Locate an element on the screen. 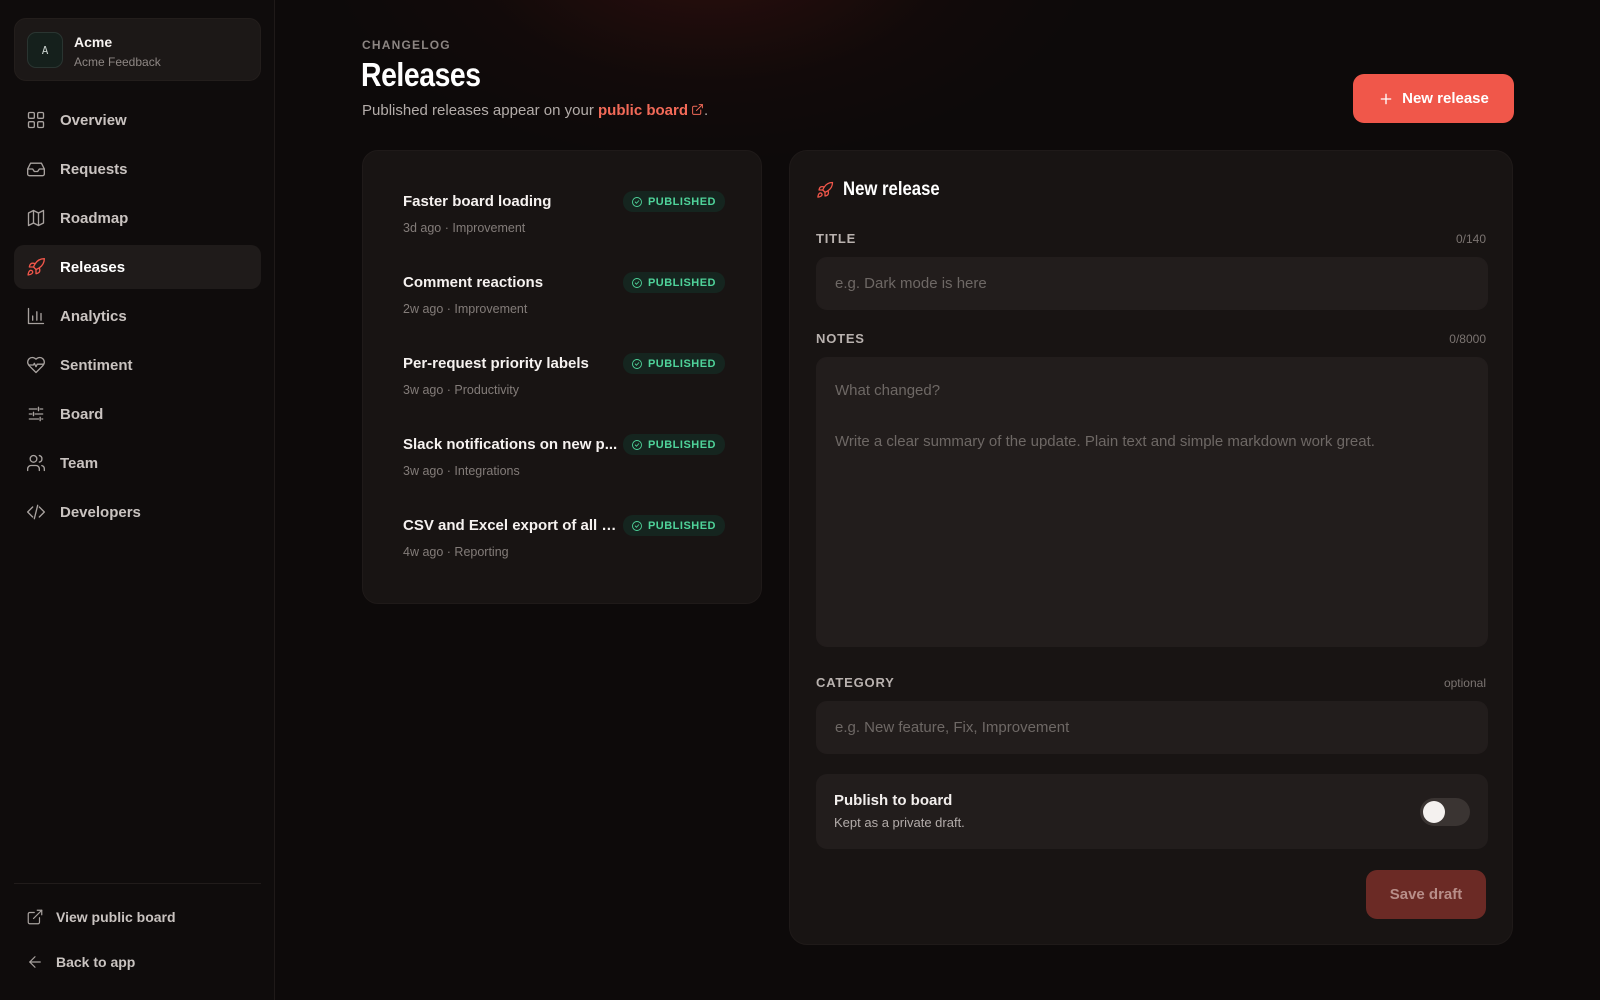 The height and width of the screenshot is (1000, 1600). sidebar-divider is located at coordinates (137, 883).